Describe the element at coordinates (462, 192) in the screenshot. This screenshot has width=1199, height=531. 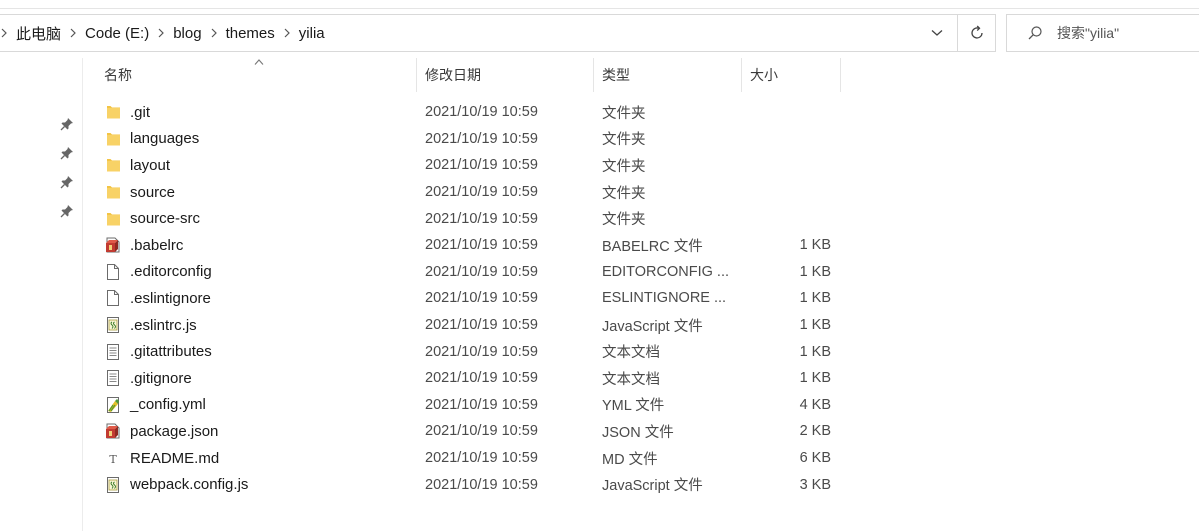
I see `file-row: source 2021/10/19 10:59 文件夹` at that location.